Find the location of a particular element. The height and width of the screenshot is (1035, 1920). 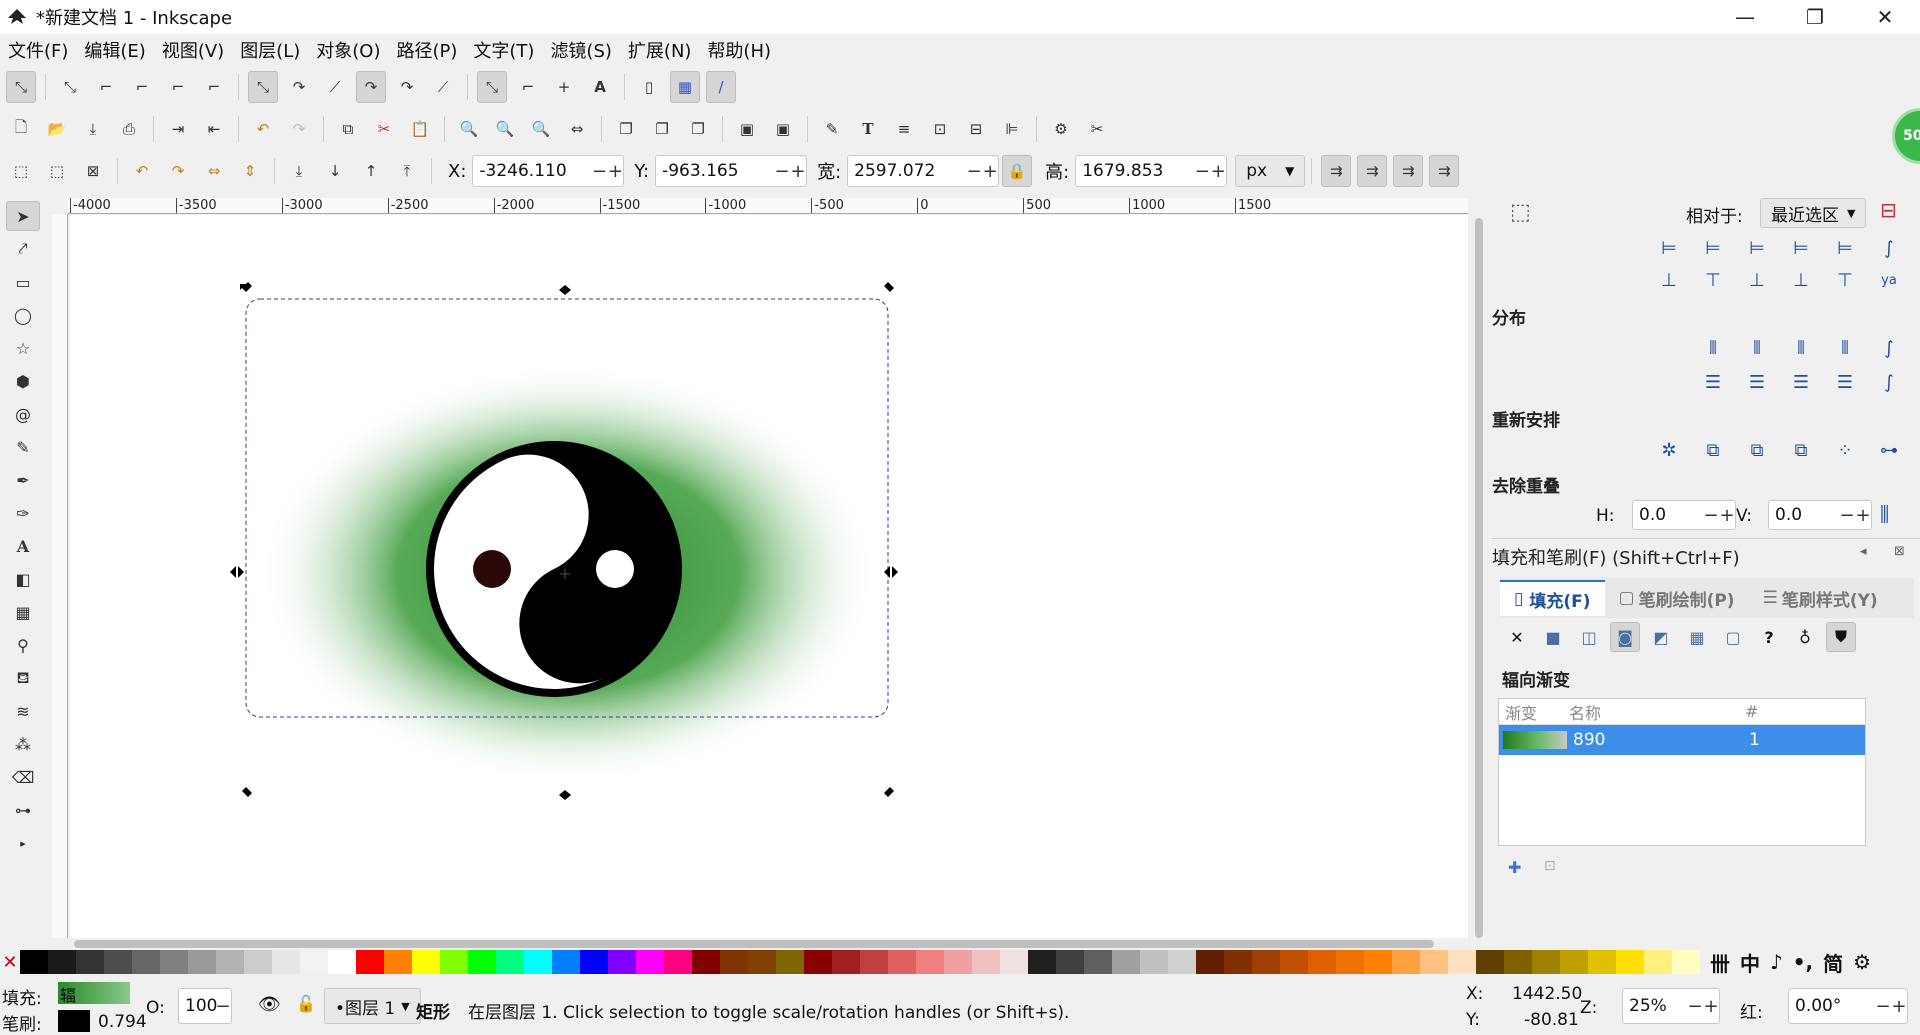

left-ruler is located at coordinates (60, 576).